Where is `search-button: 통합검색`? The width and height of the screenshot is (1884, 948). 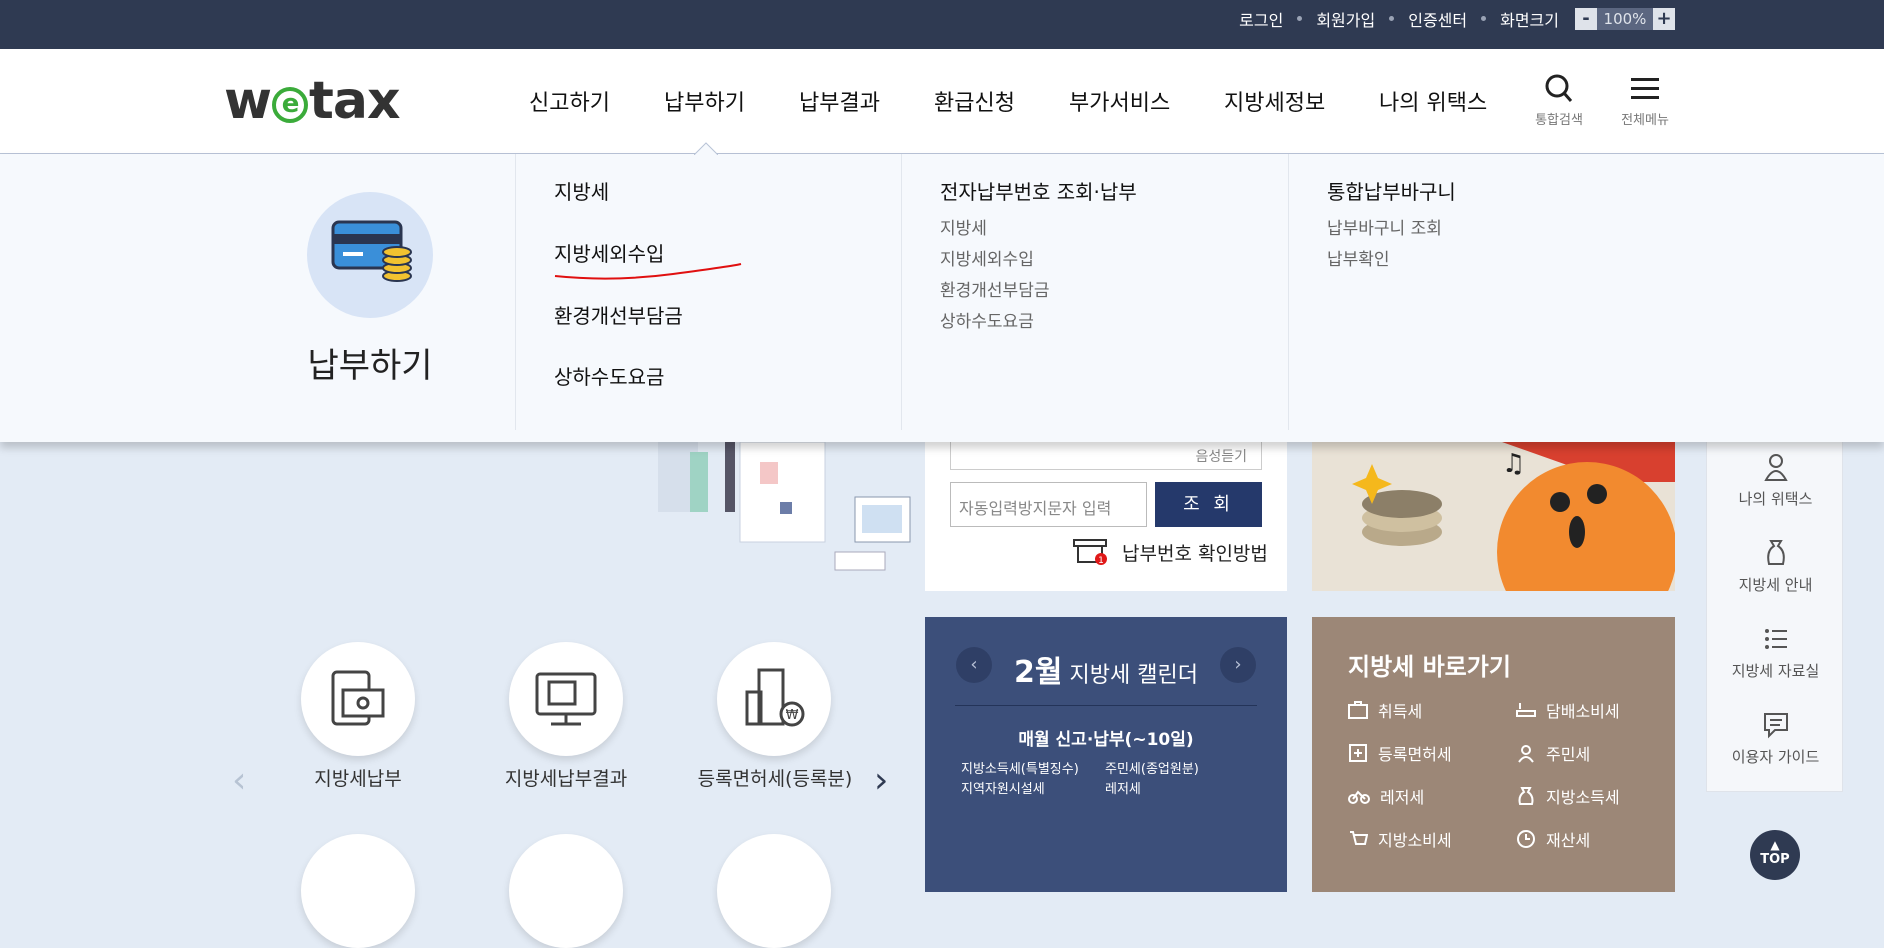 search-button: 통합검색 is located at coordinates (1559, 100).